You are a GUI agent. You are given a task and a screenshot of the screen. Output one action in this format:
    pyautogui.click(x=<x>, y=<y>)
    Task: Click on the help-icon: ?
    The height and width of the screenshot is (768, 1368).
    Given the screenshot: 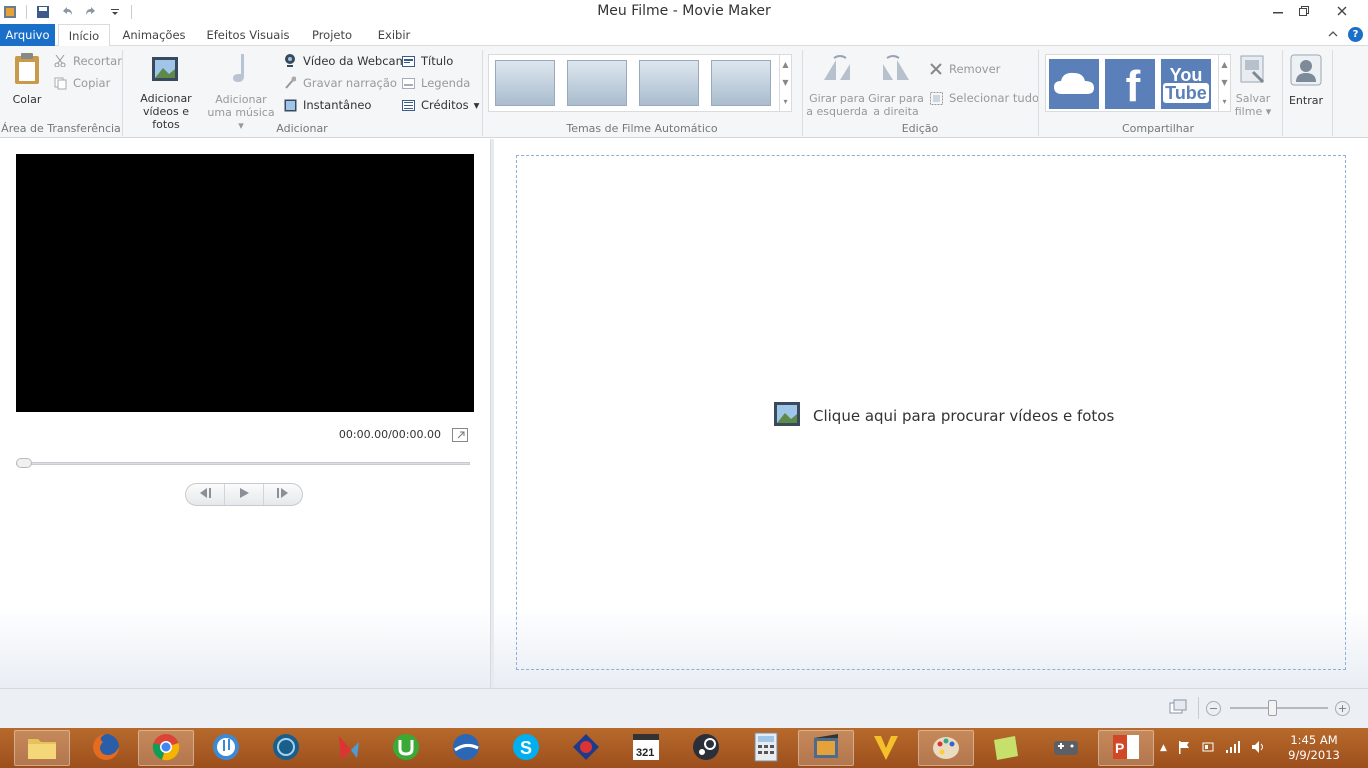 What is the action you would take?
    pyautogui.click(x=1355, y=34)
    